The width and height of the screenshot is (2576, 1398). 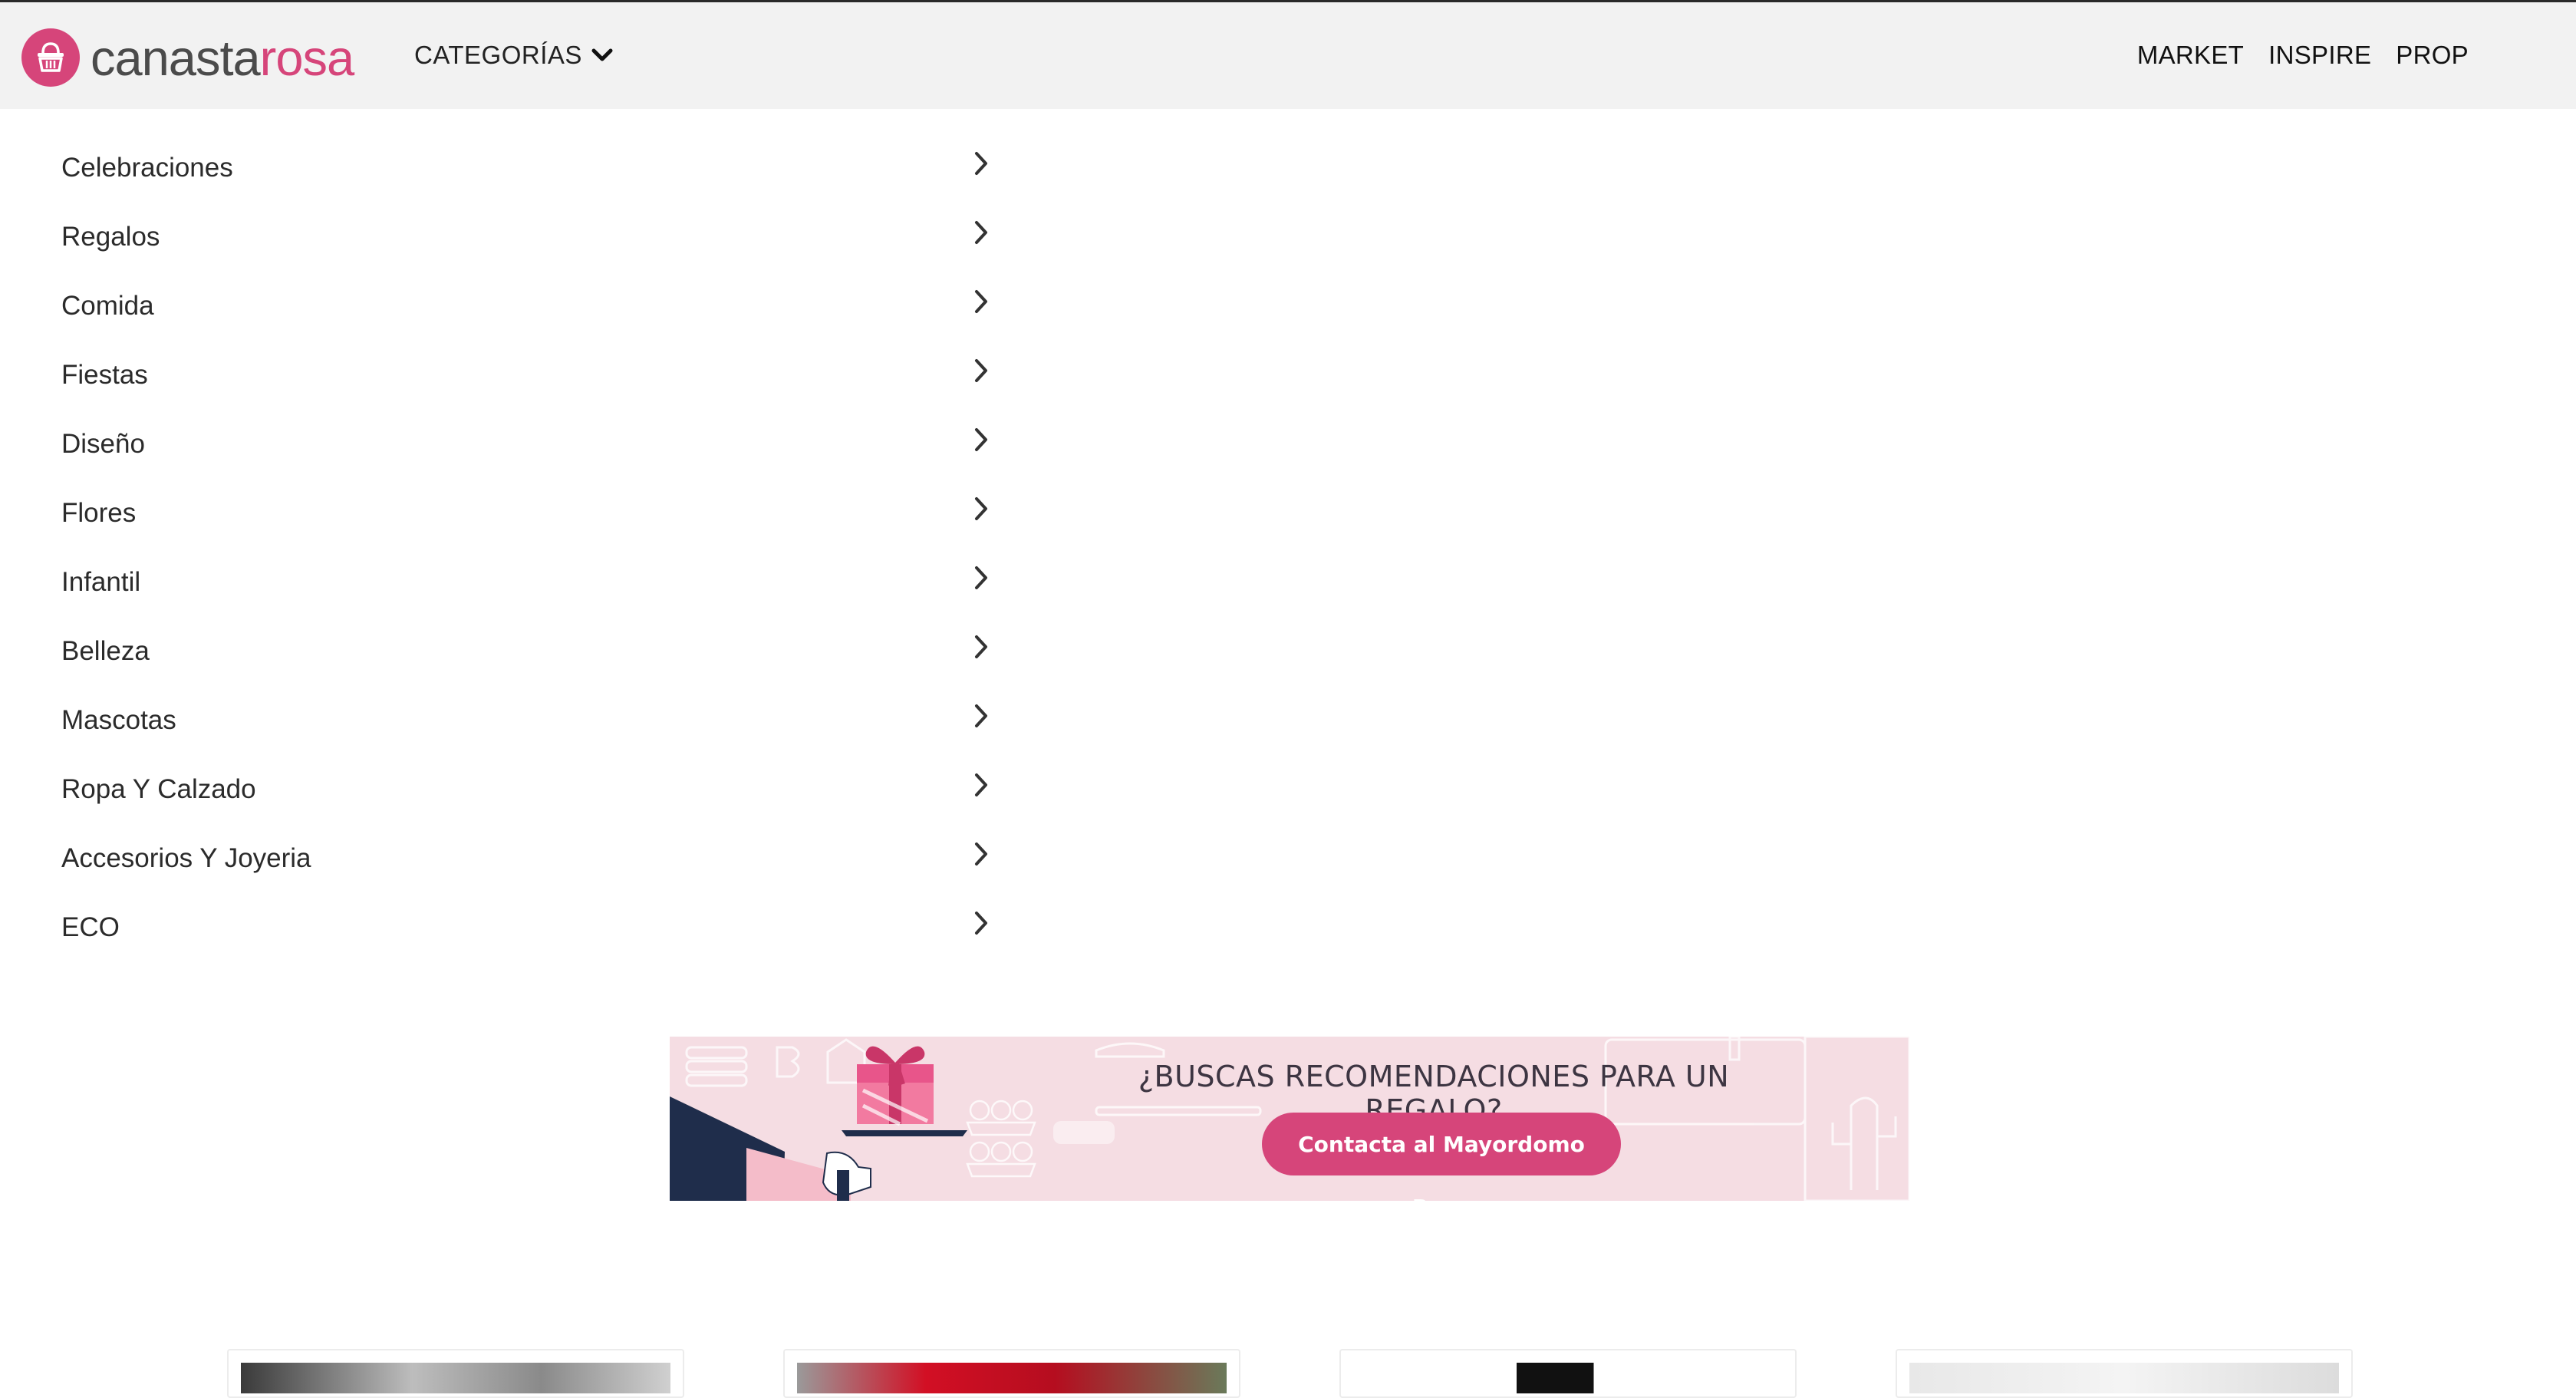 What do you see at coordinates (525, 656) in the screenshot?
I see `category-item: Belleza` at bounding box center [525, 656].